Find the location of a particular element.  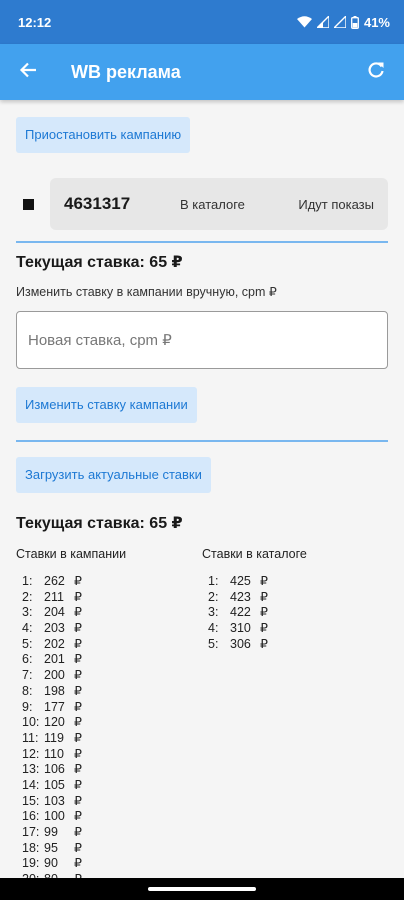

campaign-status: Идут показы is located at coordinates (336, 204).